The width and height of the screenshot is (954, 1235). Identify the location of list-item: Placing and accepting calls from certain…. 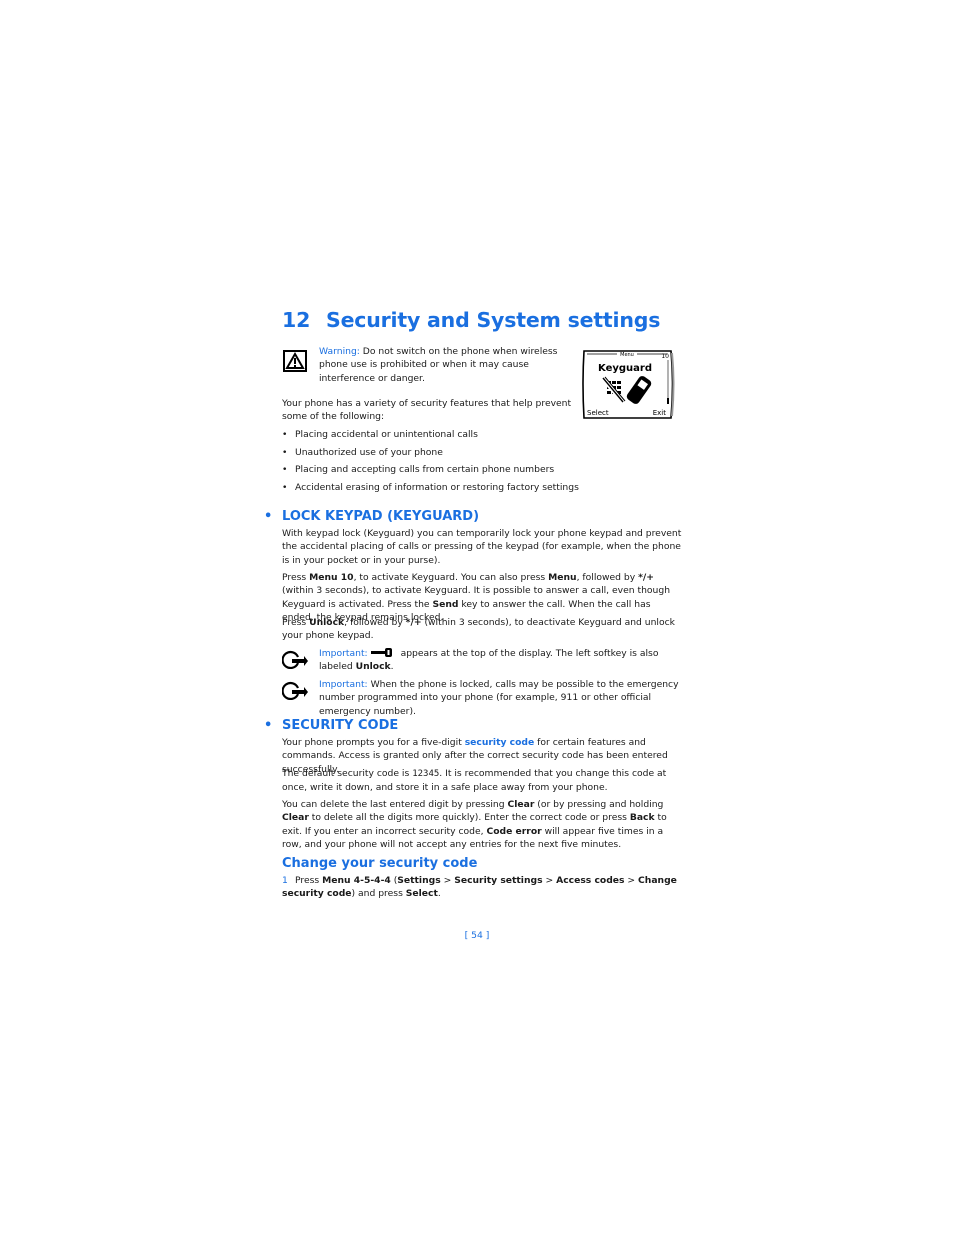
(430, 472).